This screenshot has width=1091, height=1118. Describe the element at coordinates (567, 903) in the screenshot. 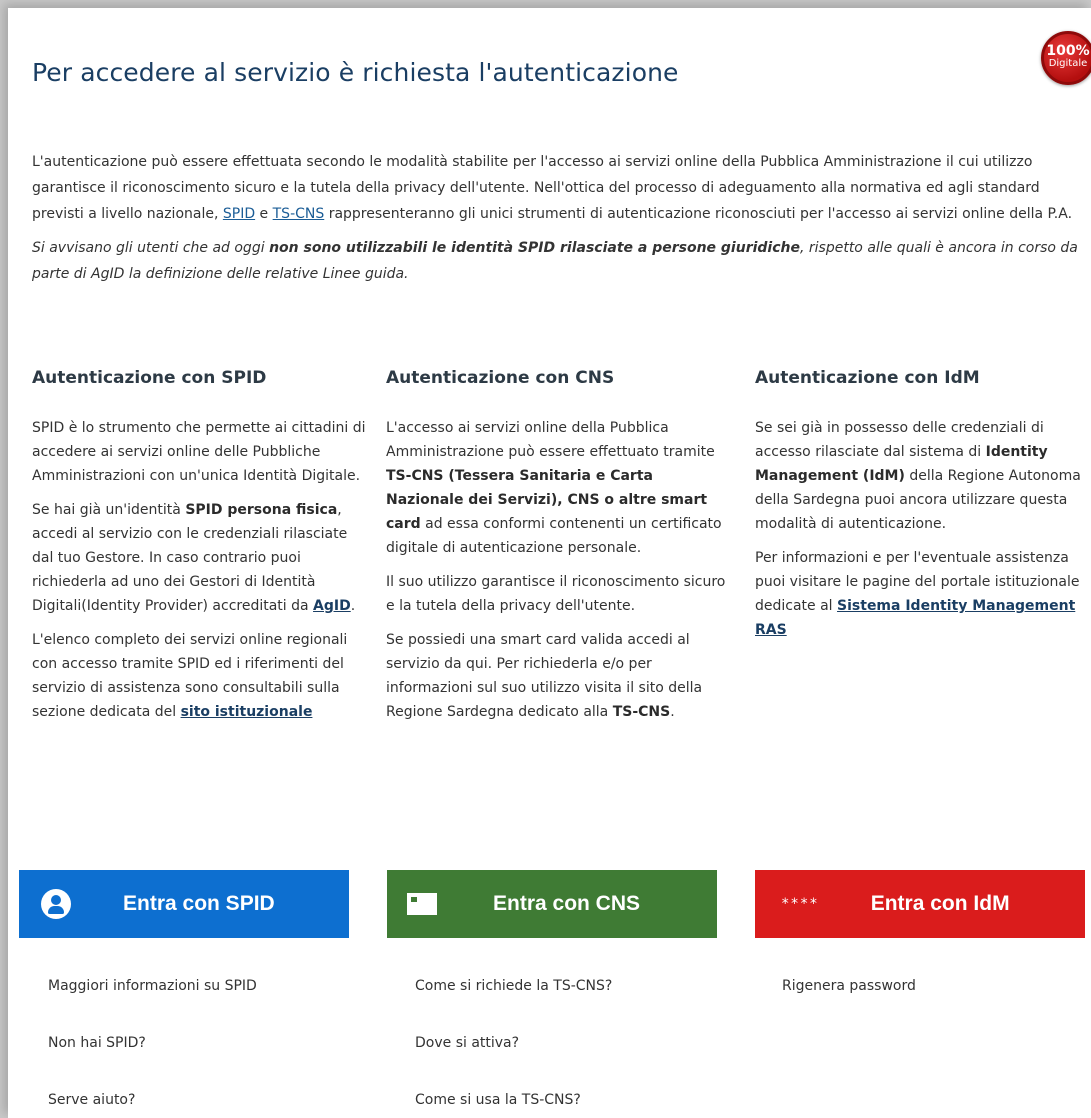

I see `entra-cns-label: Entra con CNS` at that location.